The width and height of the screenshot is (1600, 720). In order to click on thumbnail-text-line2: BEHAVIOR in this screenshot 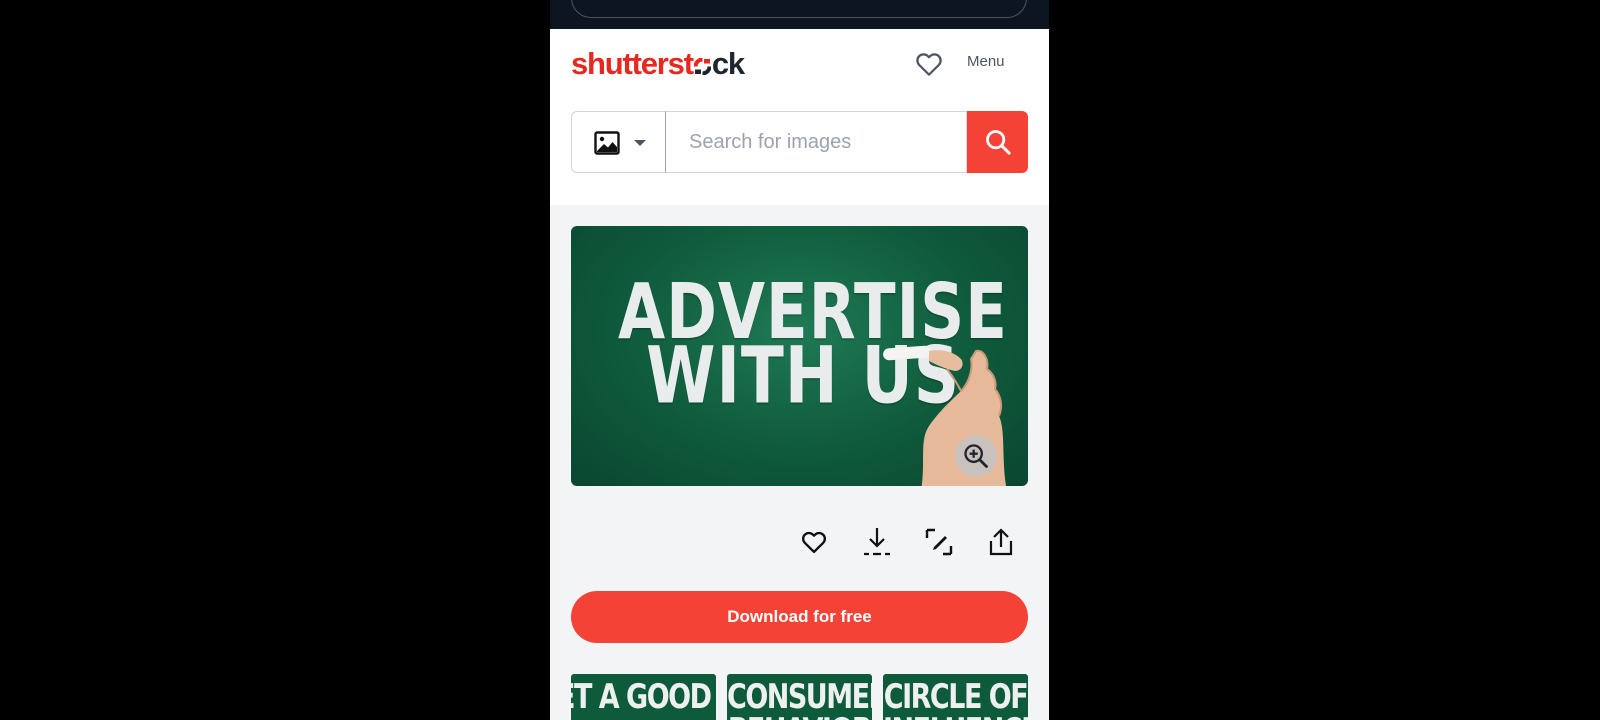, I will do `click(799, 716)`.